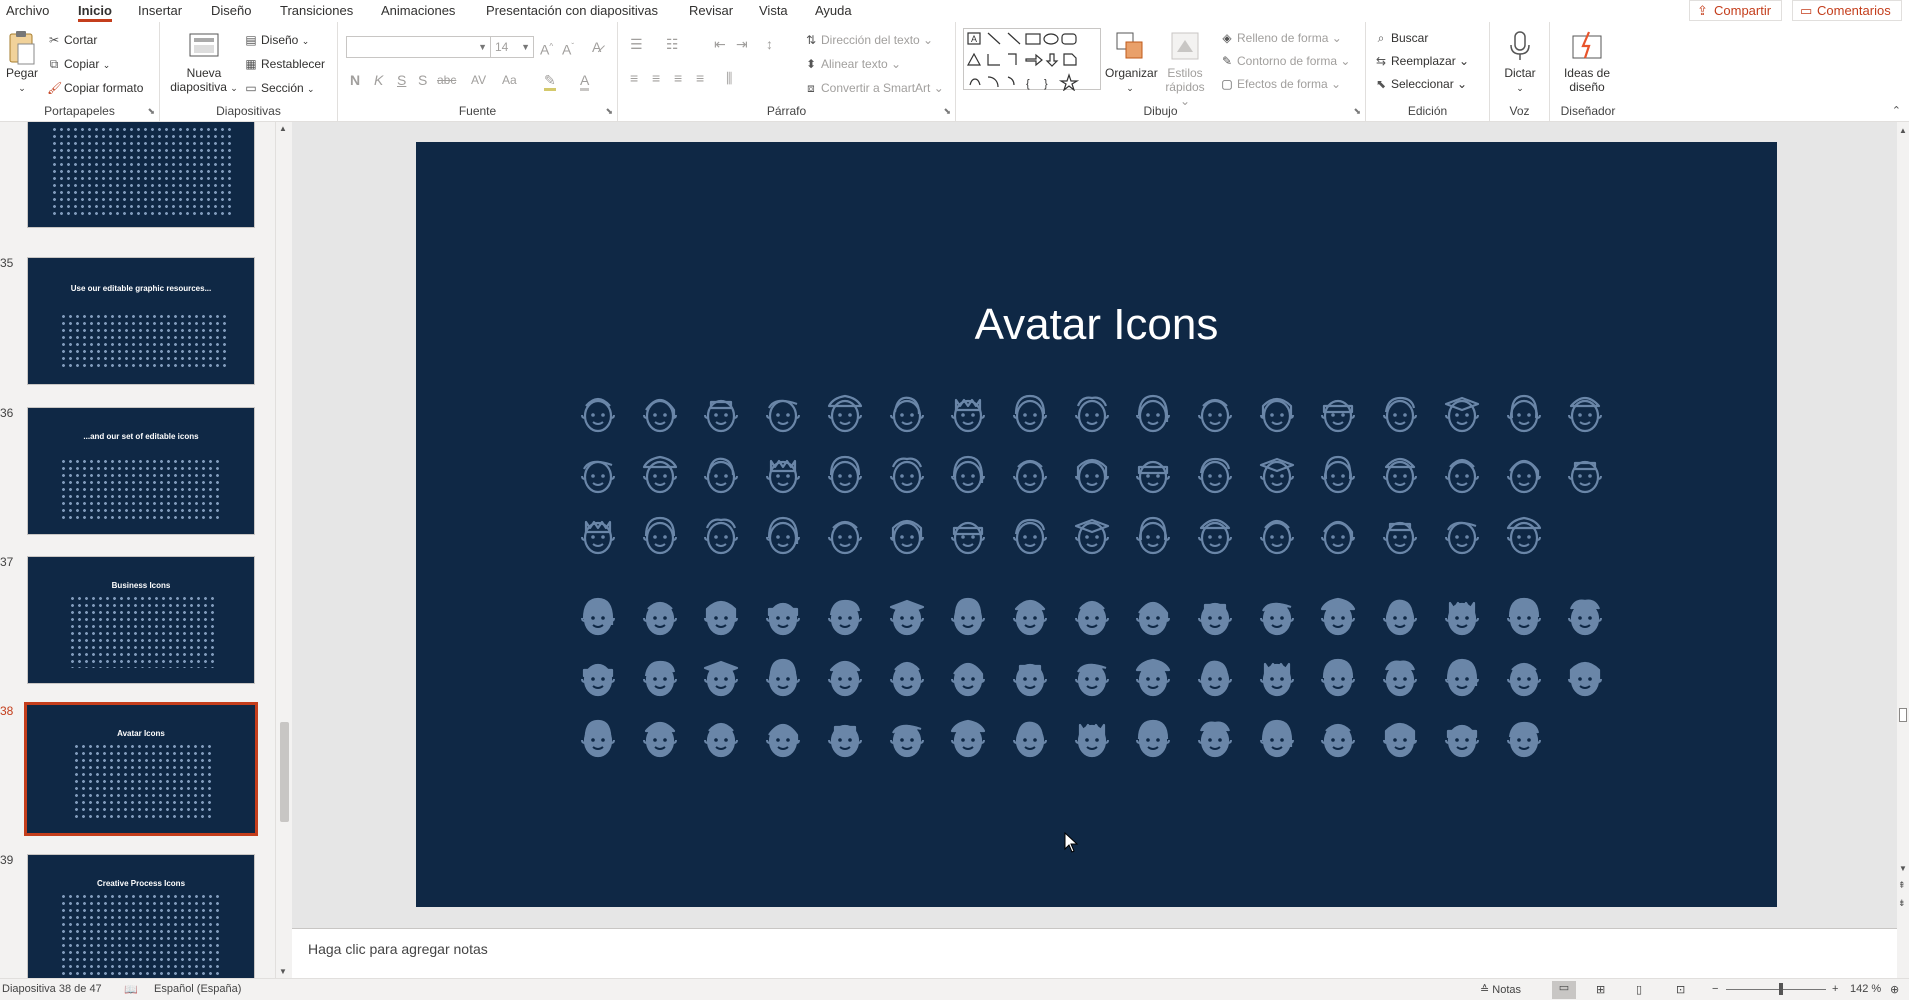 This screenshot has height=1000, width=1909. What do you see at coordinates (1736, 10) in the screenshot?
I see `share-button: ⇪ Compartir` at bounding box center [1736, 10].